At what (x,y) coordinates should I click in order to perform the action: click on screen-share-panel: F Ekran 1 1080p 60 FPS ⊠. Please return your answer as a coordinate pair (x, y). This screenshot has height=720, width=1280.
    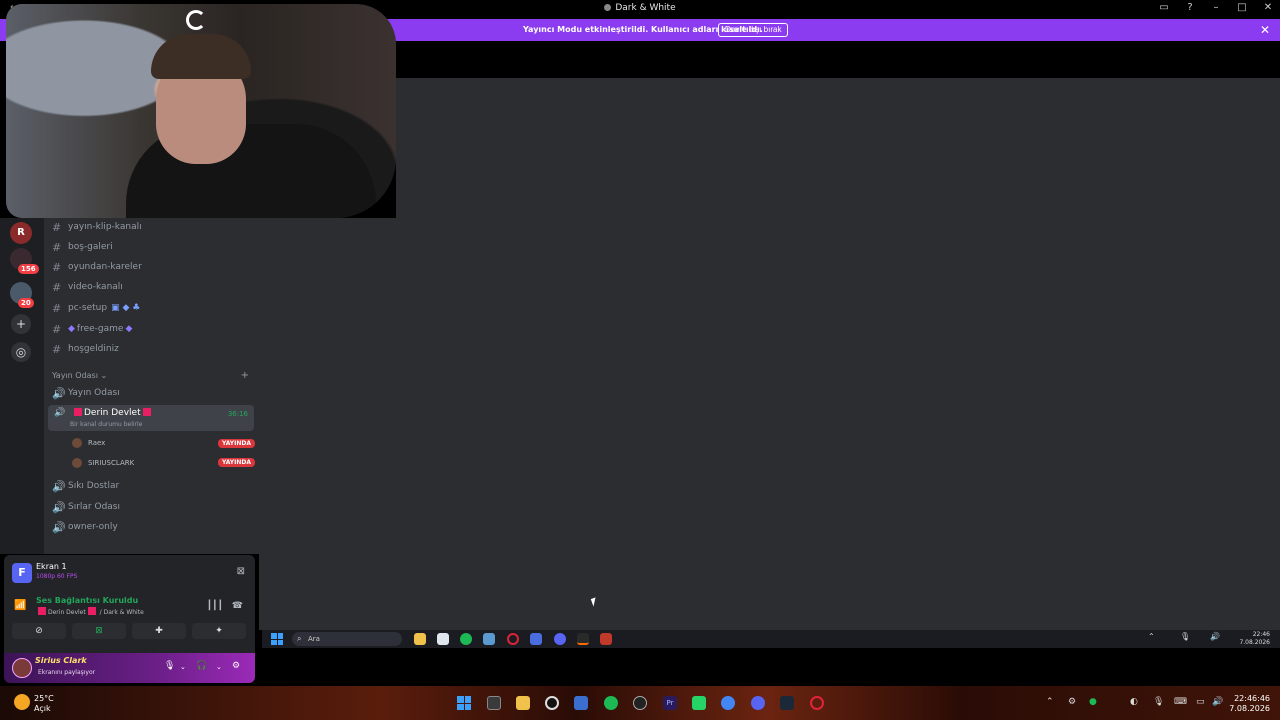
    Looking at the image, I should click on (129, 573).